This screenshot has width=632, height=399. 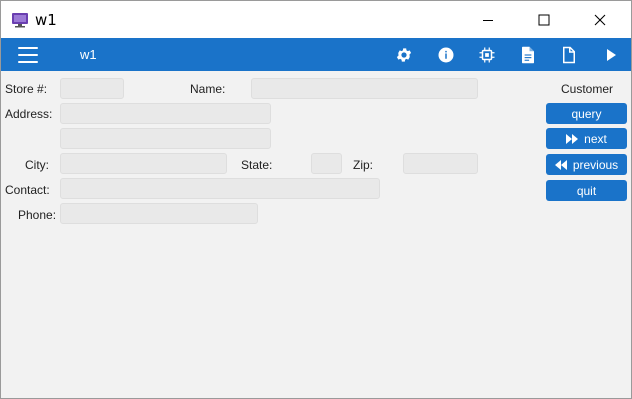 What do you see at coordinates (316, 54) in the screenshot?
I see `toolbar: w1` at bounding box center [316, 54].